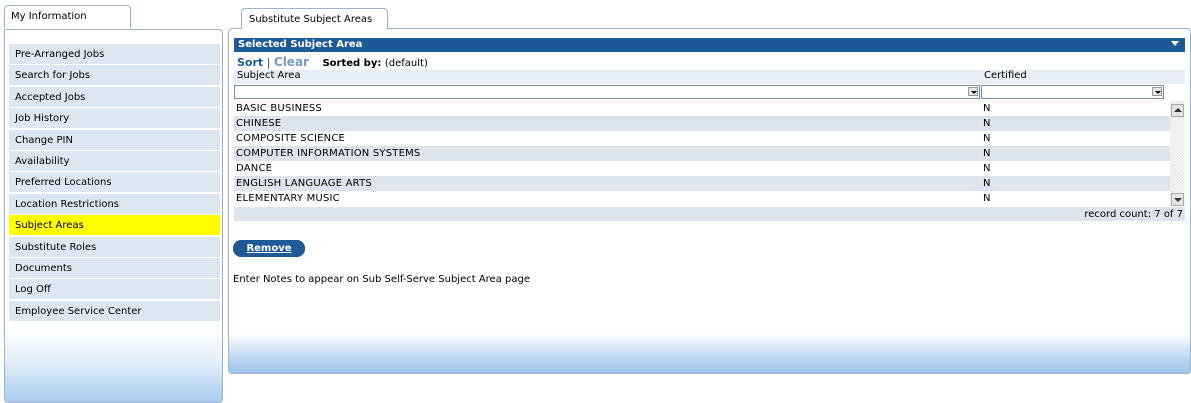 The height and width of the screenshot is (403, 1191). I want to click on sidebar-item-label: Change PIN, so click(44, 140).